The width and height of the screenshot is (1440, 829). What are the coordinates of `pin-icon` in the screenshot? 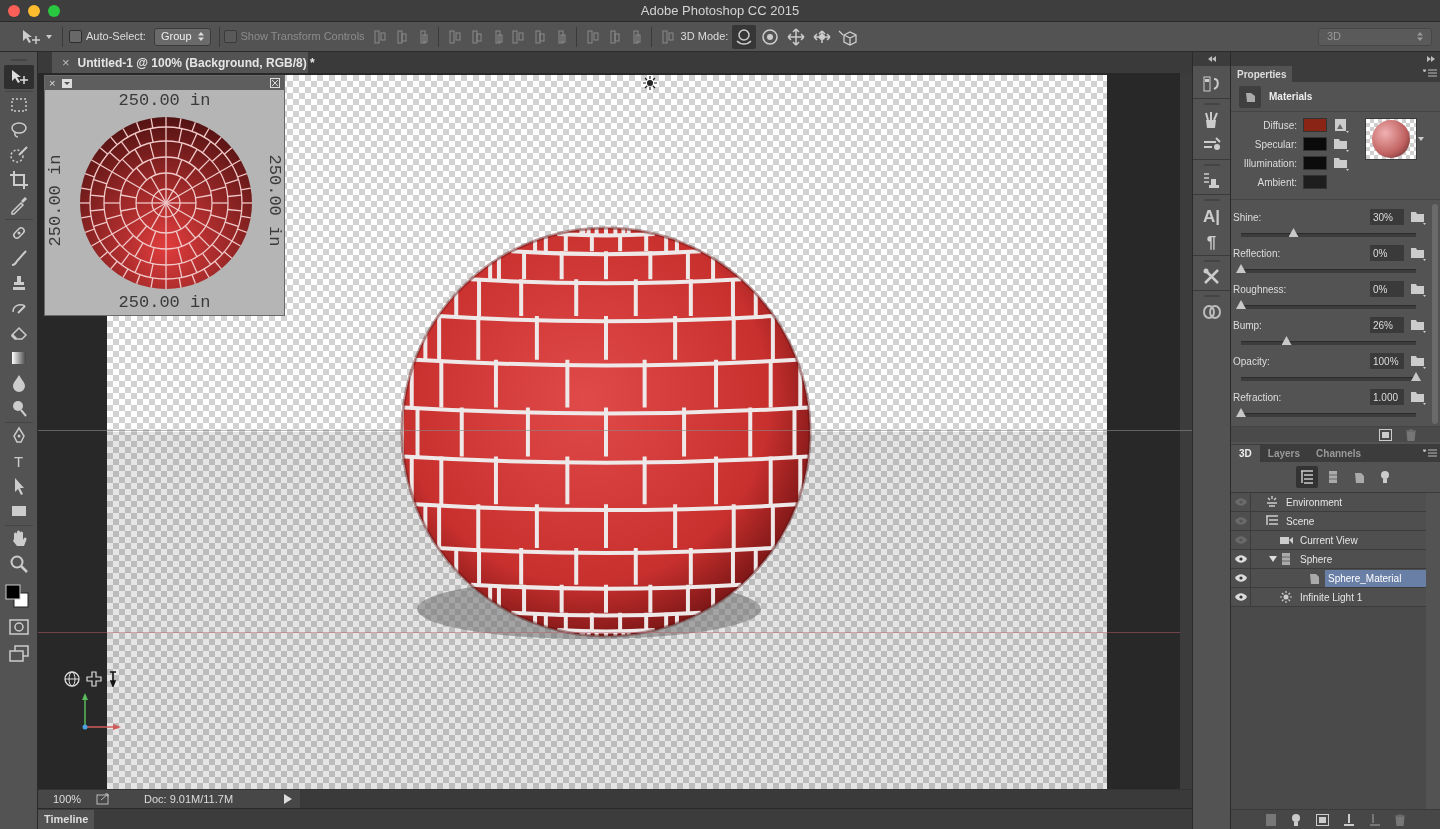 It's located at (113, 679).